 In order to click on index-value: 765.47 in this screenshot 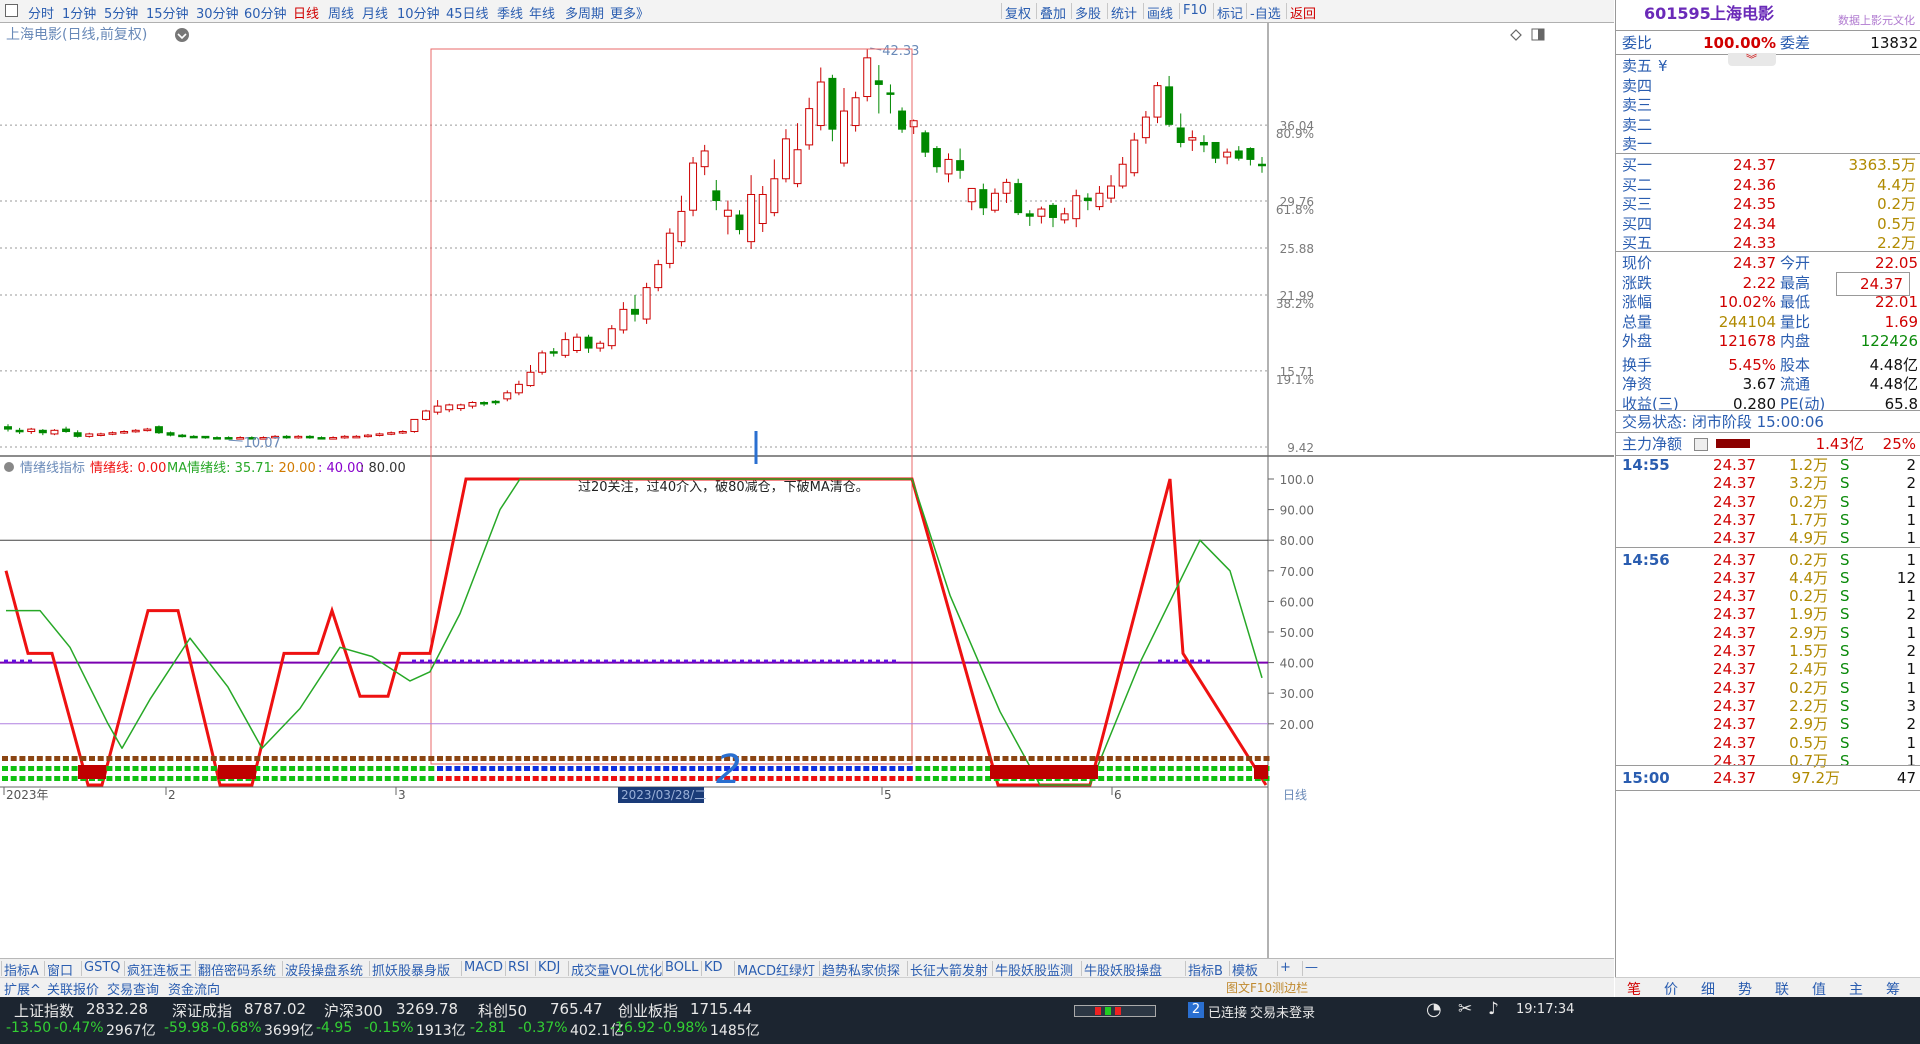, I will do `click(576, 1009)`.